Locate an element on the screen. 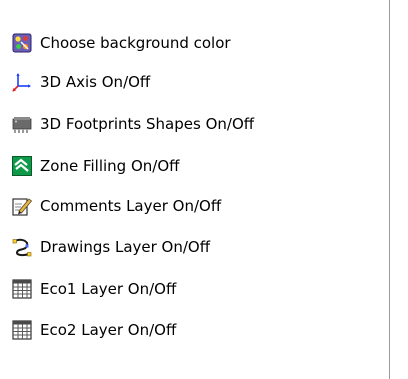 This screenshot has height=379, width=408. menu-item-3d-footprints-shapes: 3D Footprints Shapes On/Off is located at coordinates (194, 124).